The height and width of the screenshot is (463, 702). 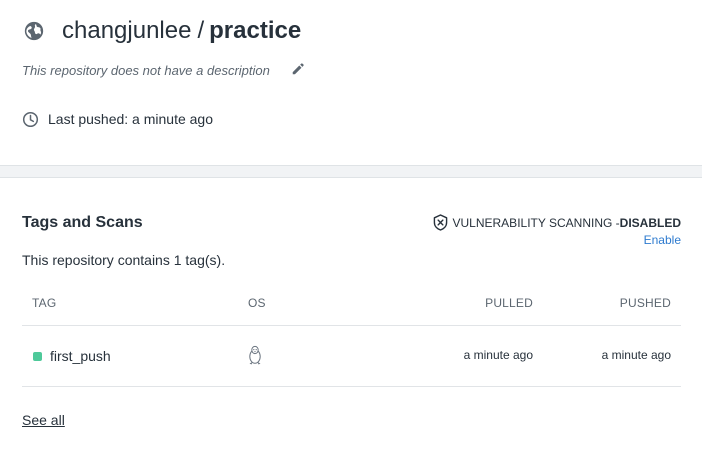 What do you see at coordinates (82, 222) in the screenshot?
I see `tags-section-title: Tags and Scans` at bounding box center [82, 222].